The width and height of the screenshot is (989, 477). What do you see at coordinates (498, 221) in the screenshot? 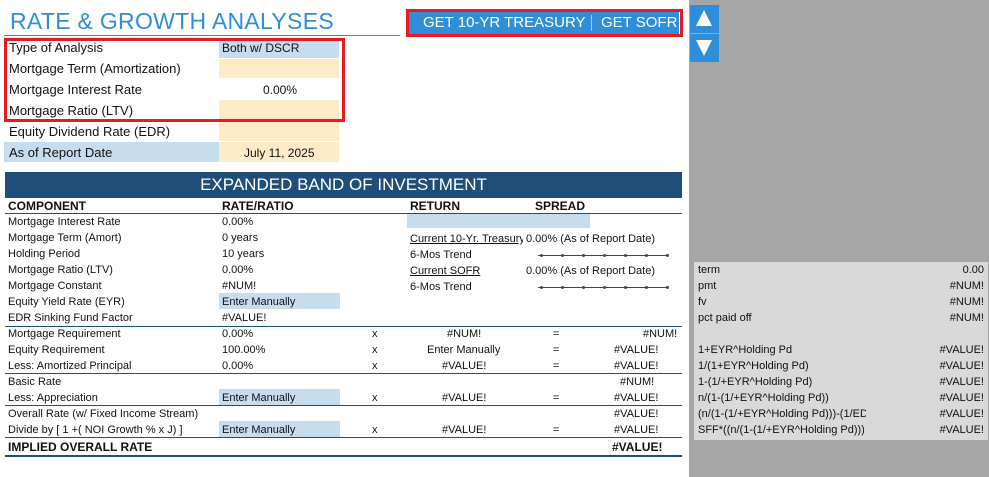
I see `return-spread-cell-bg` at bounding box center [498, 221].